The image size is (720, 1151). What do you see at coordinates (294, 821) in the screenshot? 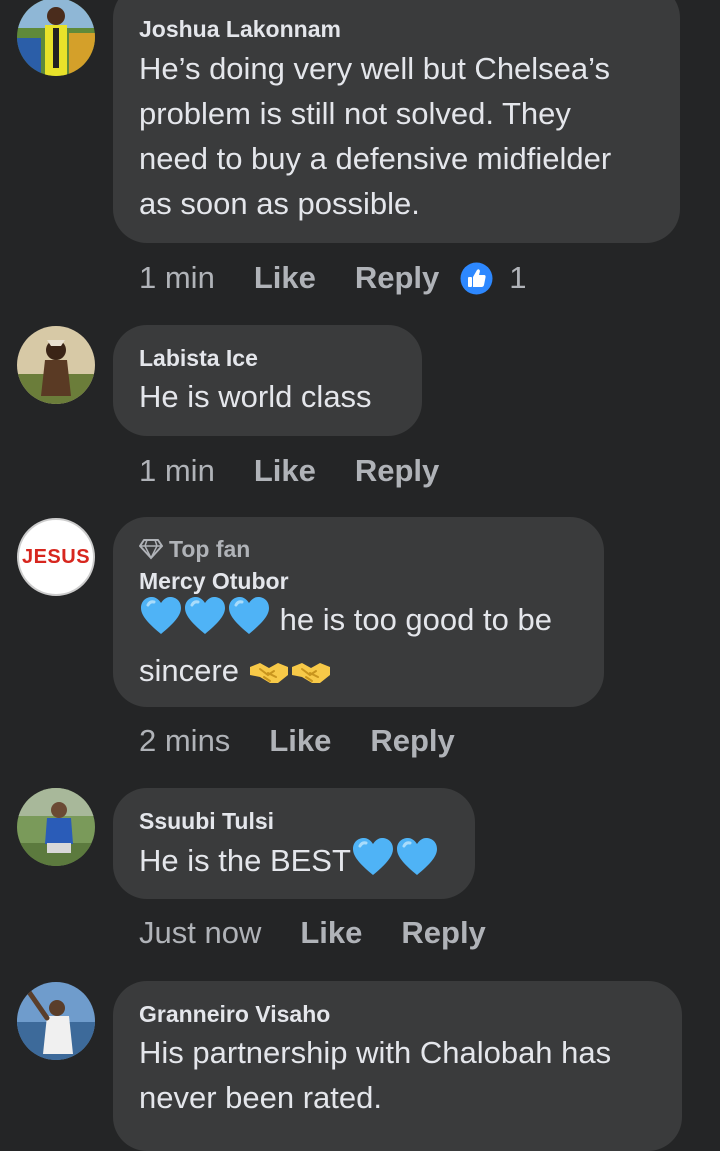
I see `comment-author: Ssuubi Tulsi` at bounding box center [294, 821].